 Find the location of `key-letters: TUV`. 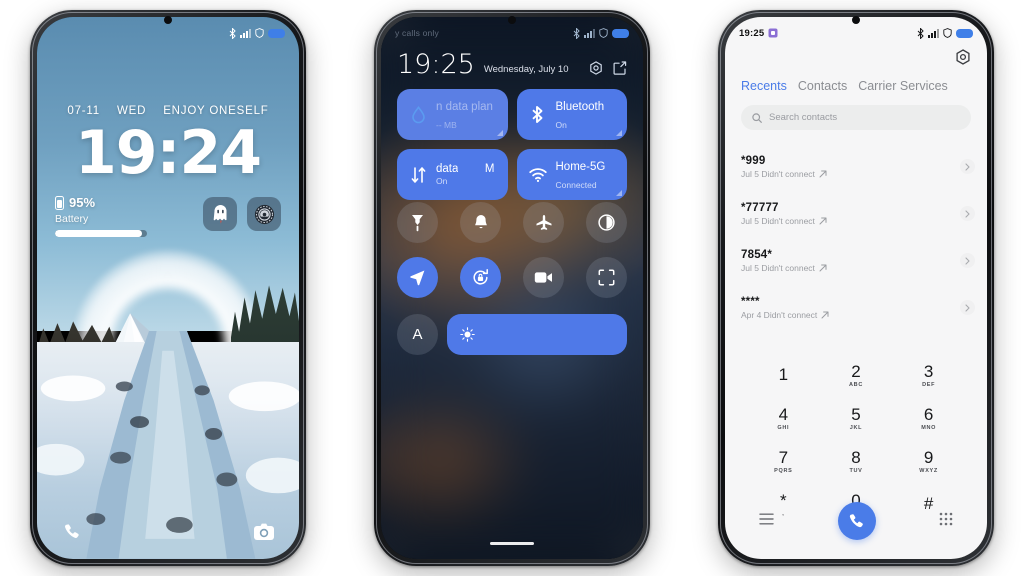

key-letters: TUV is located at coordinates (856, 470).